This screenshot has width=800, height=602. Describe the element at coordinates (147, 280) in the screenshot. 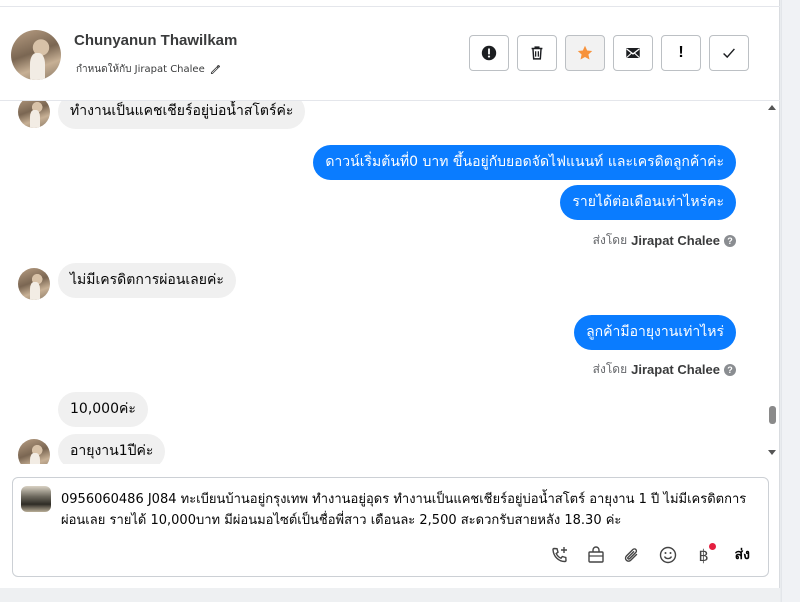

I see `incoming-message: ไม่มีเครดิตการผ่อนเลยค่ะ` at that location.